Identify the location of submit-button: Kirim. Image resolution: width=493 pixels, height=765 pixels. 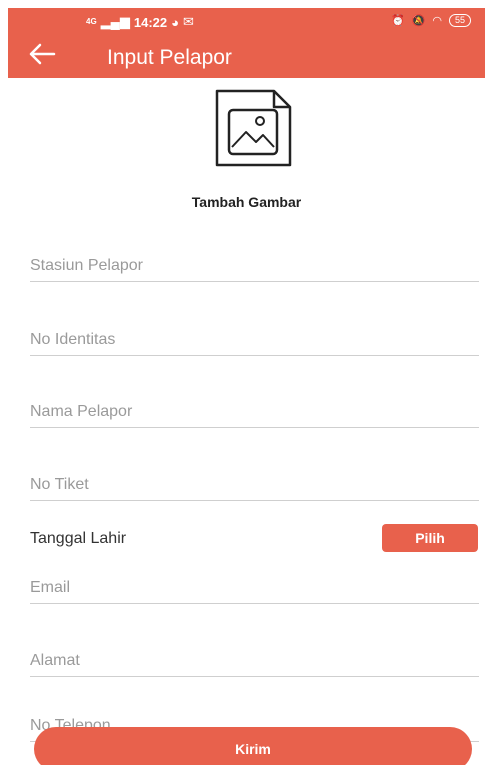
(253, 746).